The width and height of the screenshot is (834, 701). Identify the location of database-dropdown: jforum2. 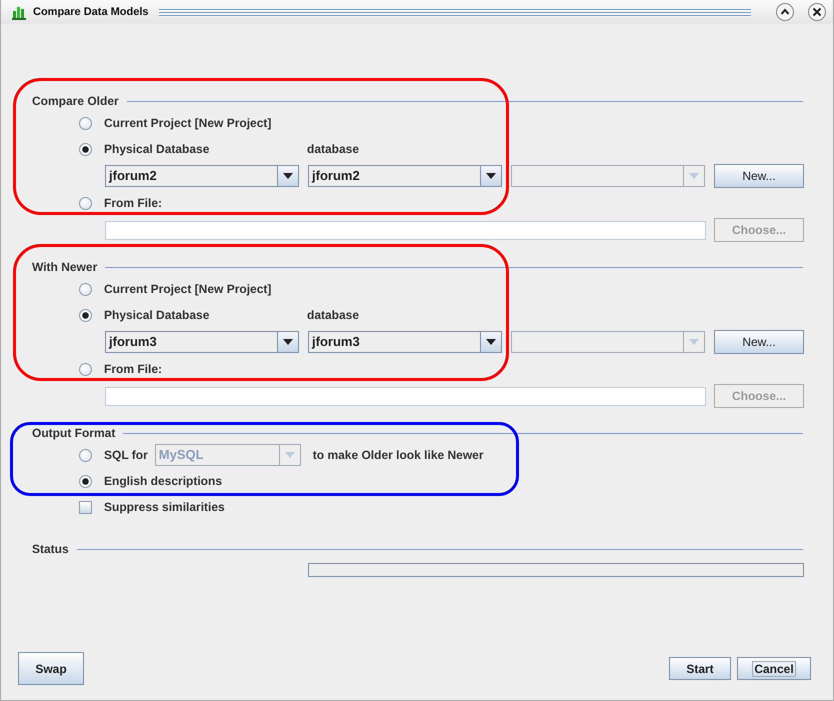
(405, 176).